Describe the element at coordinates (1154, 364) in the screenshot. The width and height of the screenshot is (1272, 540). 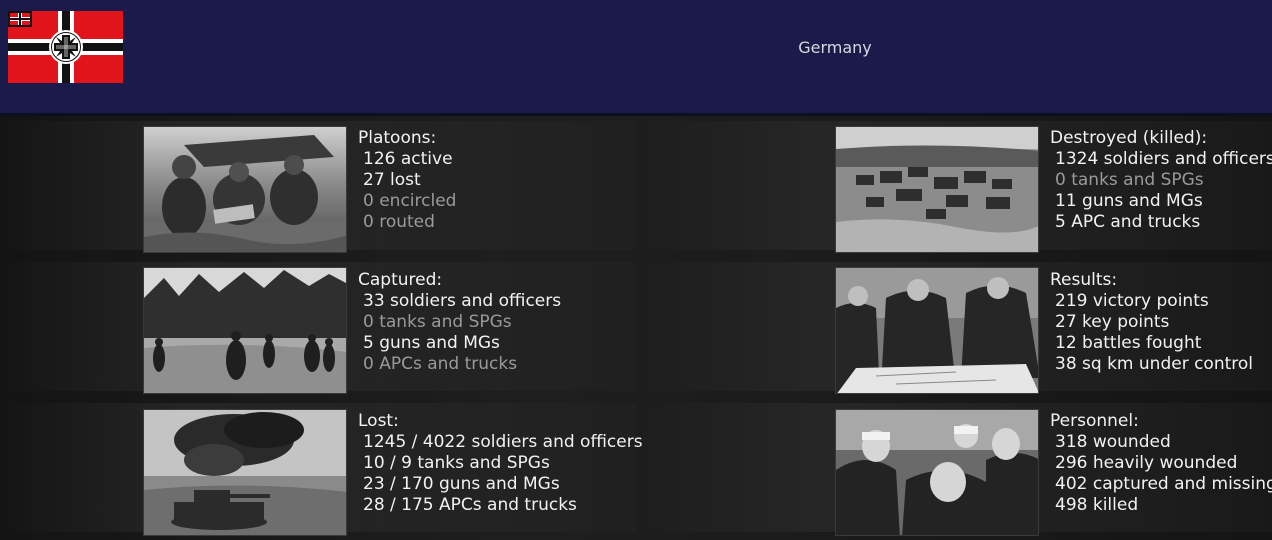
I see `results-territory: 38 sq km under control` at that location.